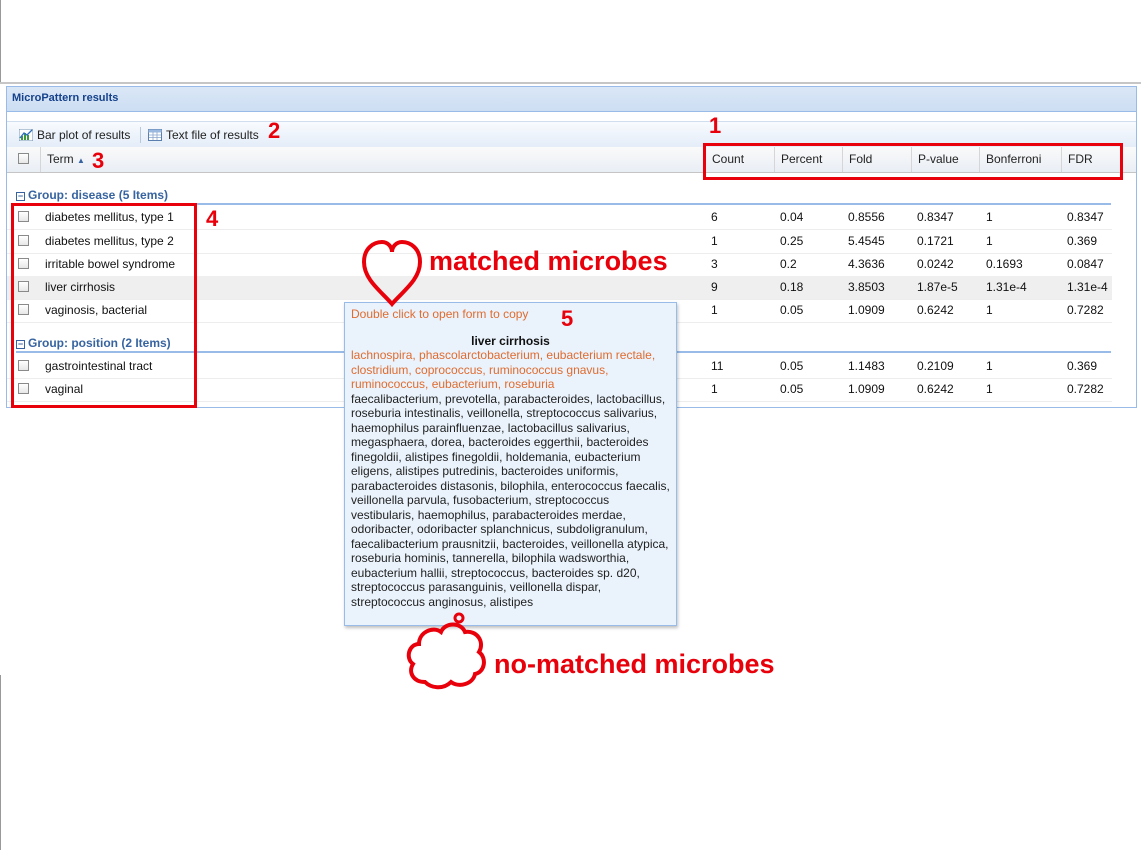 This screenshot has width=1141, height=850. What do you see at coordinates (20, 196) in the screenshot?
I see `collapse-icon: −` at bounding box center [20, 196].